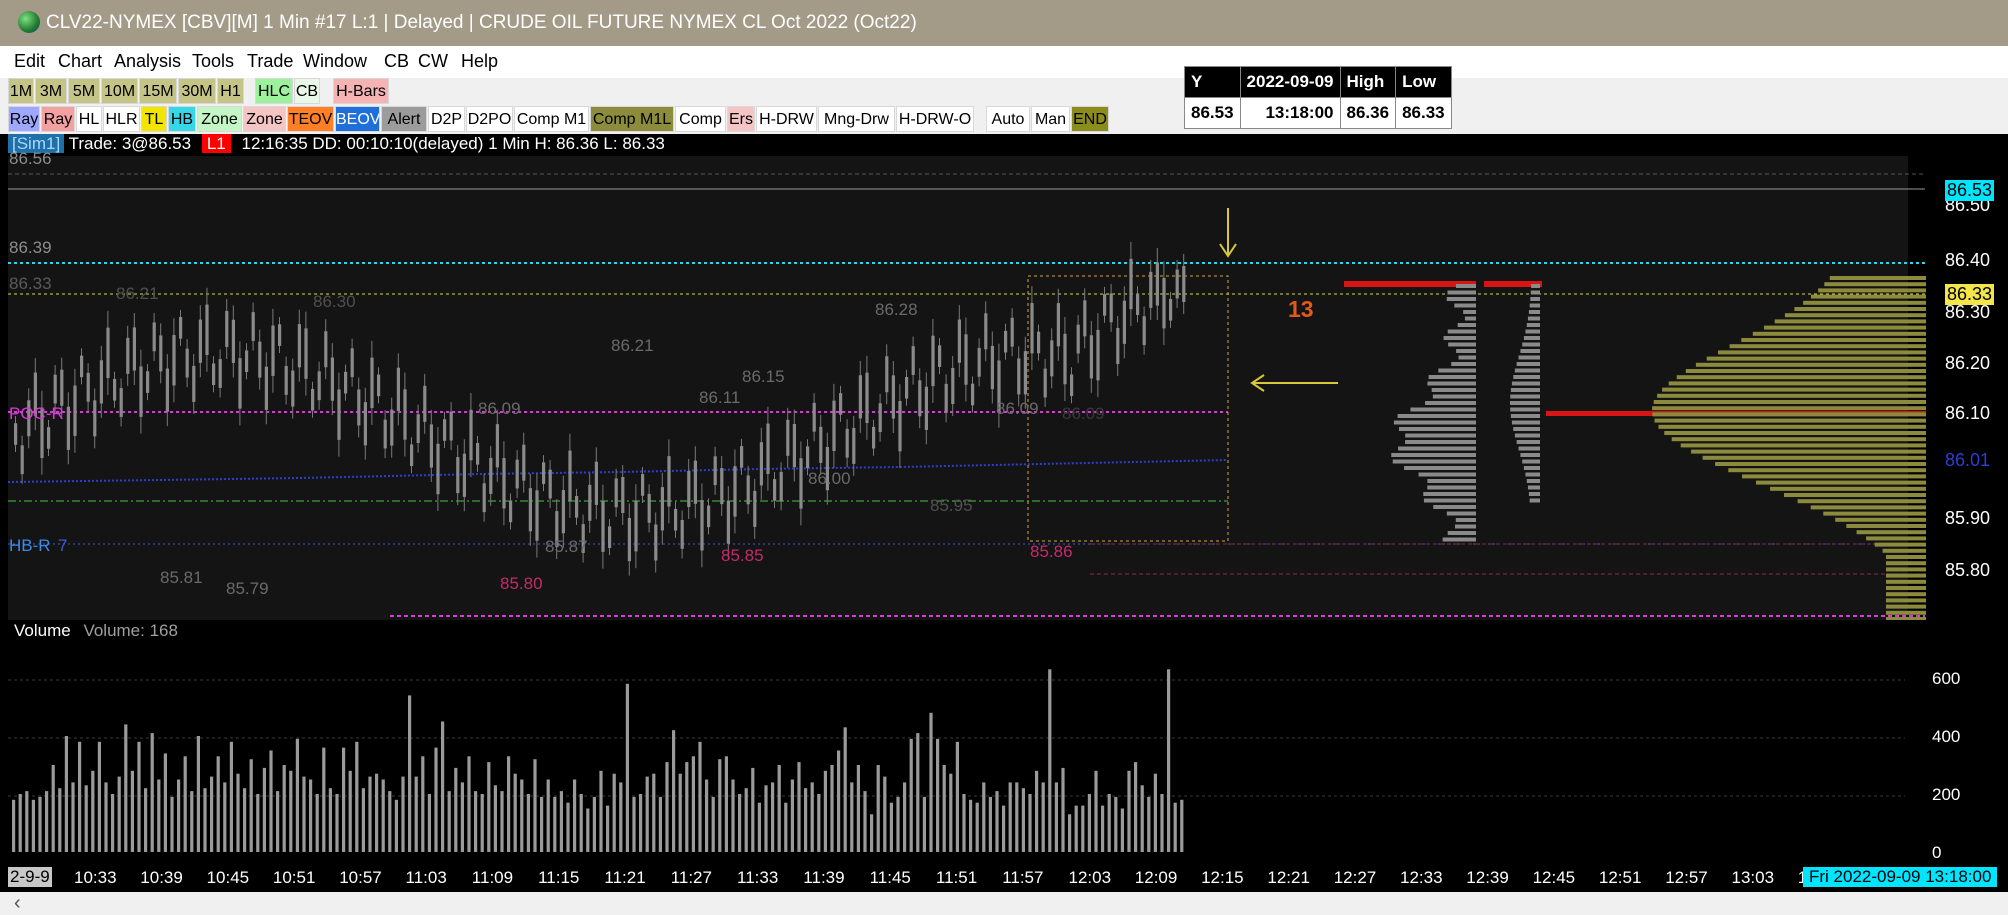 The image size is (2008, 915). What do you see at coordinates (489, 119) in the screenshot?
I see `d2po-button: D2PO` at bounding box center [489, 119].